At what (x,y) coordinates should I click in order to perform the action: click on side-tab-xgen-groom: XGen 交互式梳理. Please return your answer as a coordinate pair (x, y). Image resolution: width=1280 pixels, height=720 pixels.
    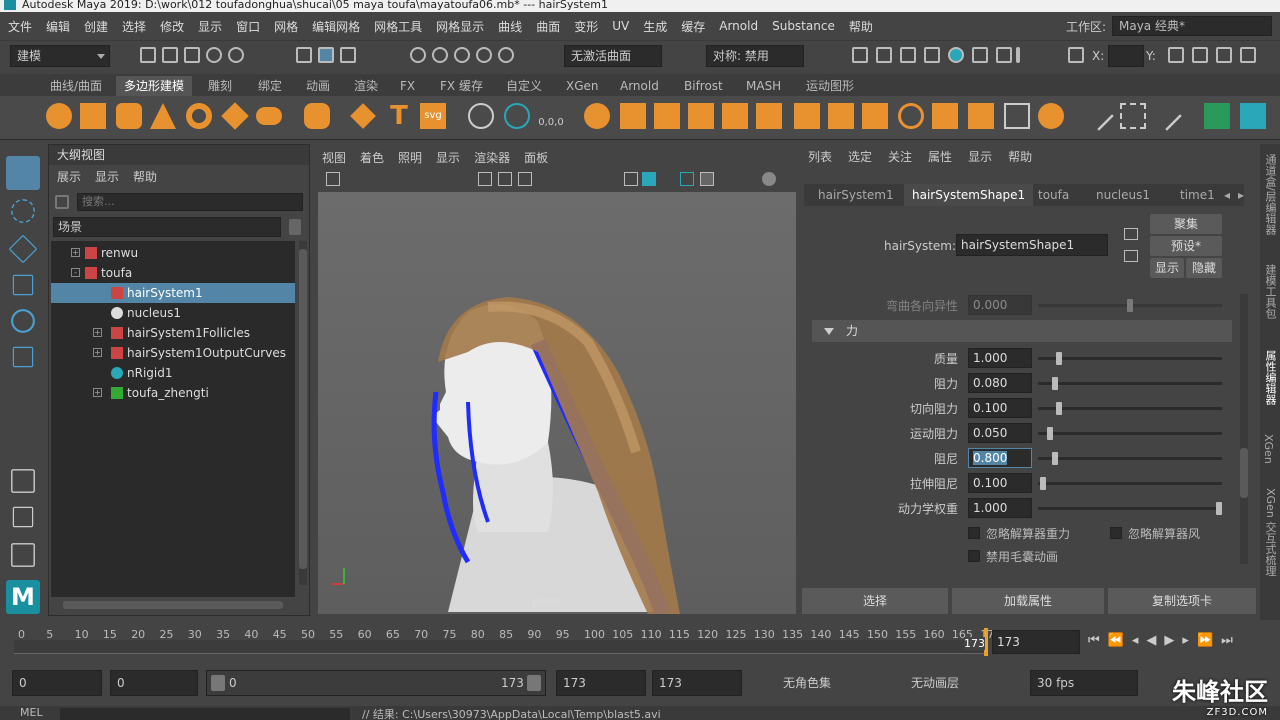
    Looking at the image, I should click on (1270, 532).